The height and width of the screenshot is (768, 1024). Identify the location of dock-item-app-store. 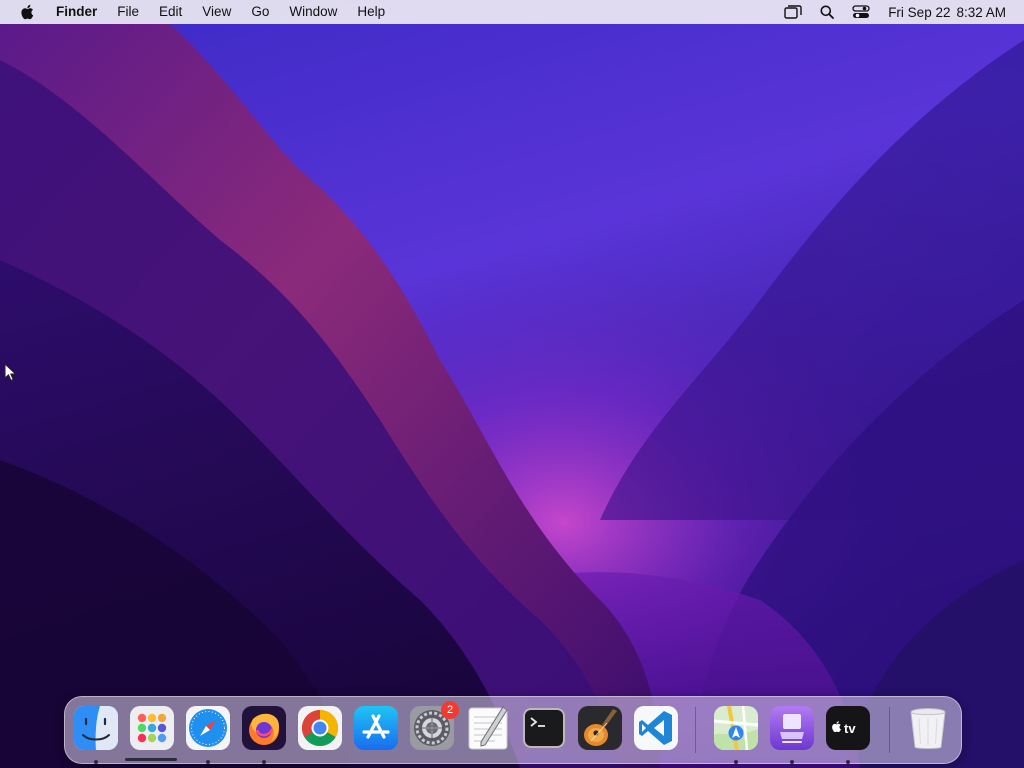
(376, 728).